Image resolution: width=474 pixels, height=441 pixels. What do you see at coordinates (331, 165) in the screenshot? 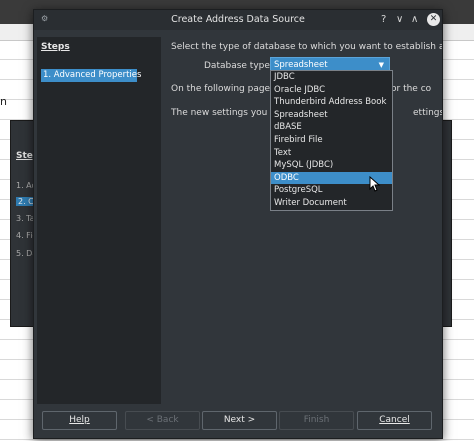
I see `dropdown-option: MySQL (JDBC)` at bounding box center [331, 165].